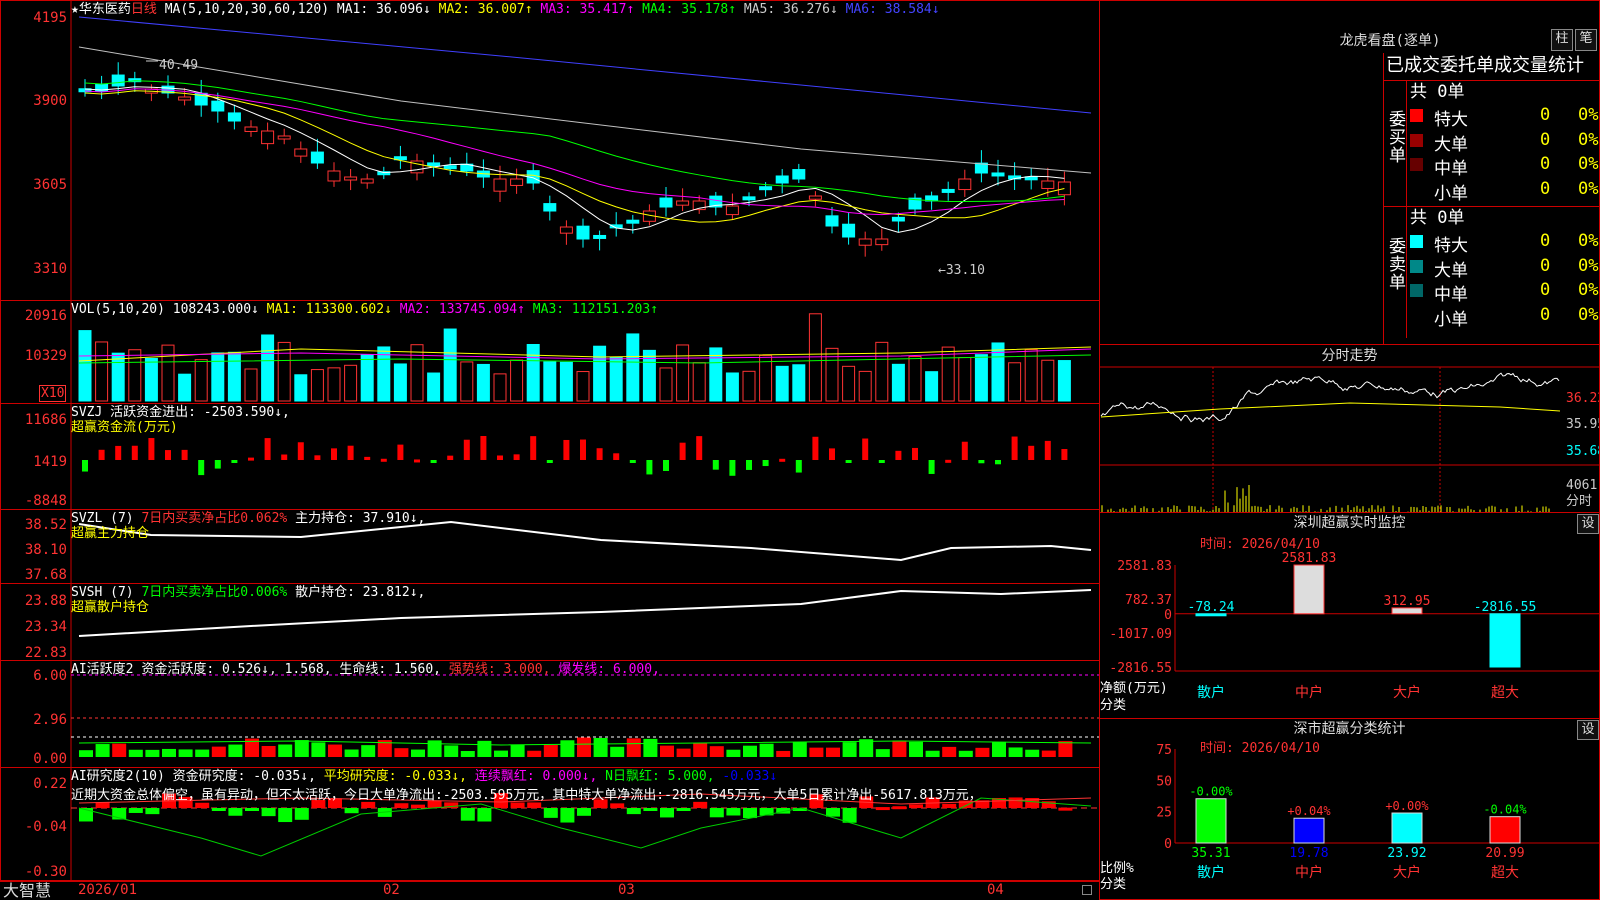  What do you see at coordinates (1485, 65) in the screenshot?
I see `longhu-header: 已成交委托单成交量统计` at bounding box center [1485, 65].